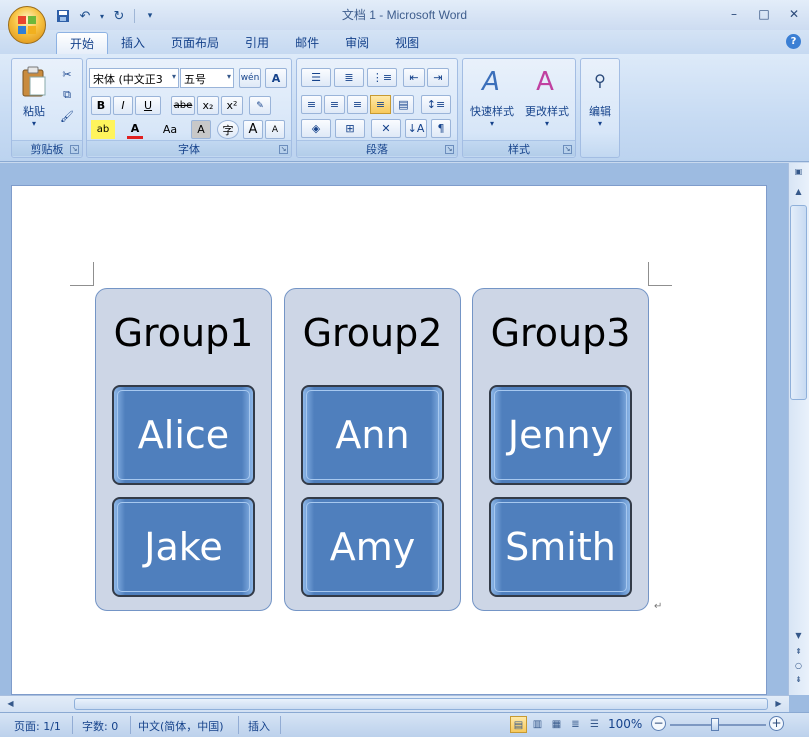 The image size is (809, 737). What do you see at coordinates (316, 128) in the screenshot?
I see `shading-icon: ◈` at bounding box center [316, 128].